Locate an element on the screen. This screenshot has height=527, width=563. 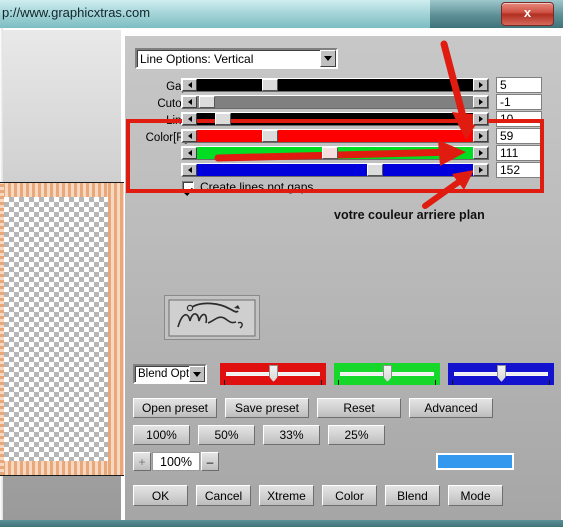
trackbar-red-tick-max is located at coordinates (321, 382).